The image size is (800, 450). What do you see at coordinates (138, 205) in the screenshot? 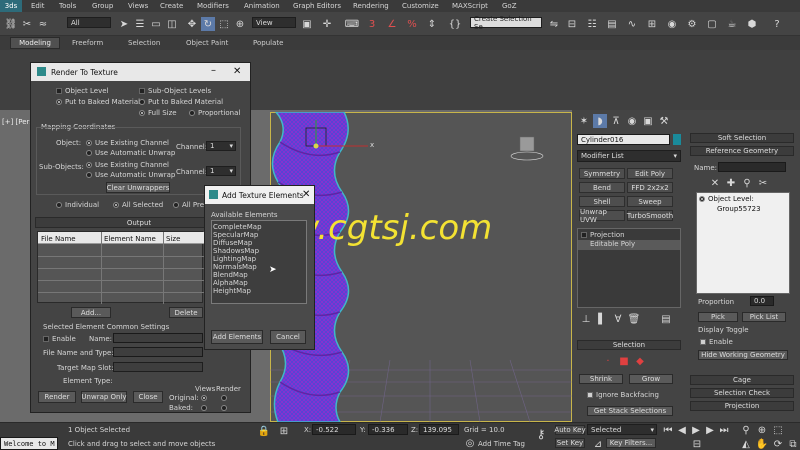
I see `rtt-all-selected: All Selected` at bounding box center [138, 205].